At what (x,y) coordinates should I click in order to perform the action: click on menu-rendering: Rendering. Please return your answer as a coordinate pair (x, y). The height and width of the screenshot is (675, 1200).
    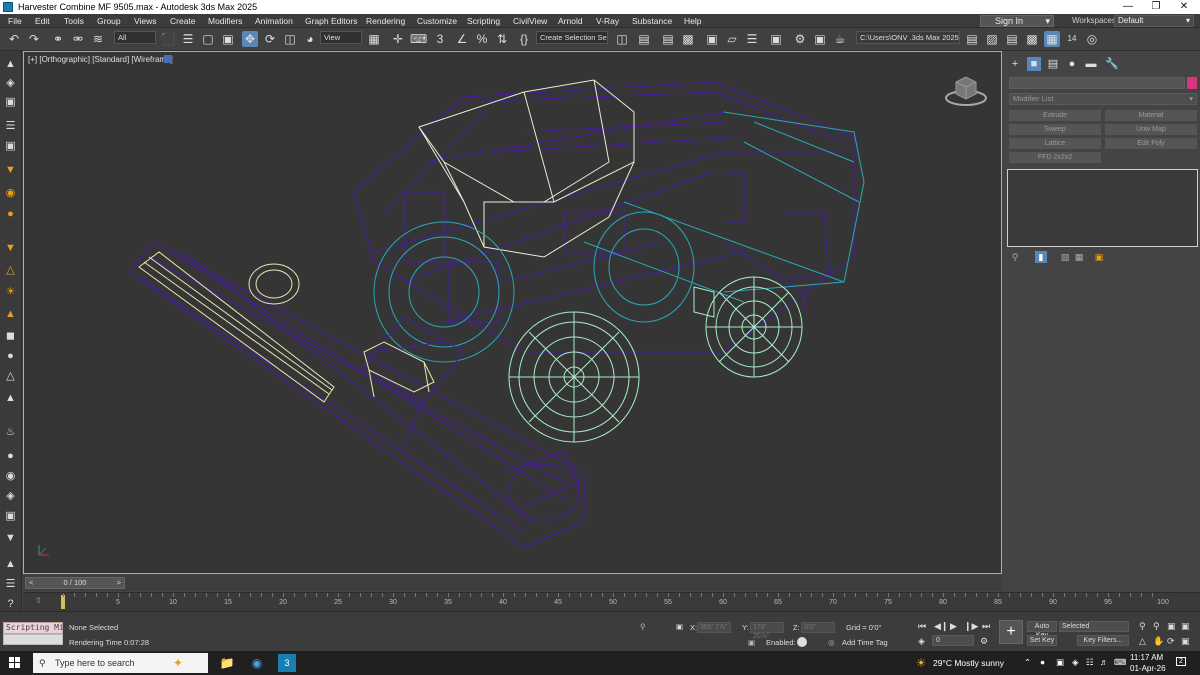
    Looking at the image, I should click on (385, 21).